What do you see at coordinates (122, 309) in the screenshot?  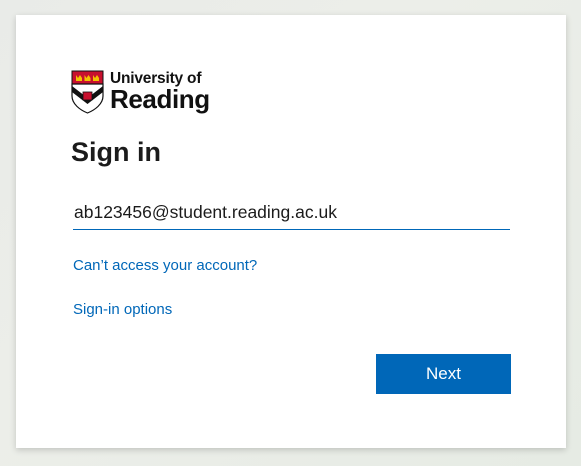 I see `signin-options-link: Sign-in options` at bounding box center [122, 309].